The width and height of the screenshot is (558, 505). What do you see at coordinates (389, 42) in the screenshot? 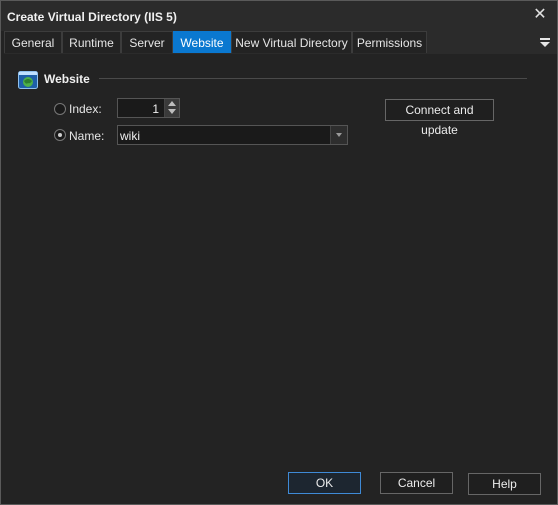
I see `tab-permissions: Permissions` at bounding box center [389, 42].